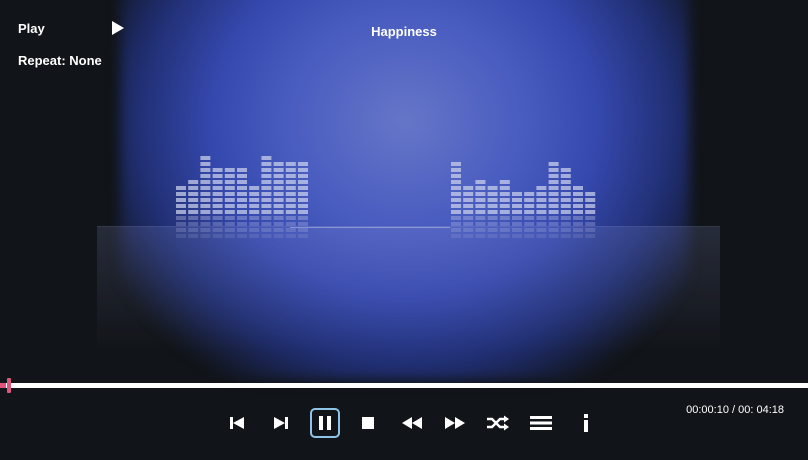 The width and height of the screenshot is (808, 460). I want to click on next-track-button, so click(281, 423).